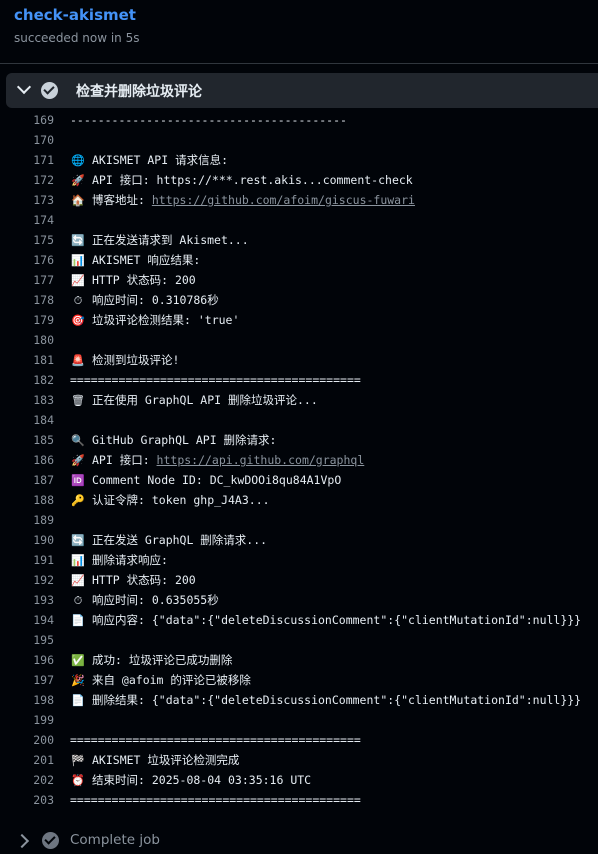 Image resolution: width=598 pixels, height=854 pixels. Describe the element at coordinates (27, 580) in the screenshot. I see `line-number: 192` at that location.